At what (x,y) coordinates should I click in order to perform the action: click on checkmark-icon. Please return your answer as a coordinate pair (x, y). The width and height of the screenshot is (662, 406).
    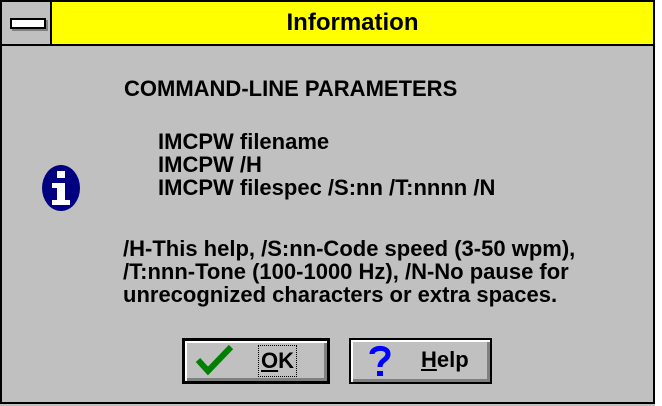
    Looking at the image, I should click on (214, 360).